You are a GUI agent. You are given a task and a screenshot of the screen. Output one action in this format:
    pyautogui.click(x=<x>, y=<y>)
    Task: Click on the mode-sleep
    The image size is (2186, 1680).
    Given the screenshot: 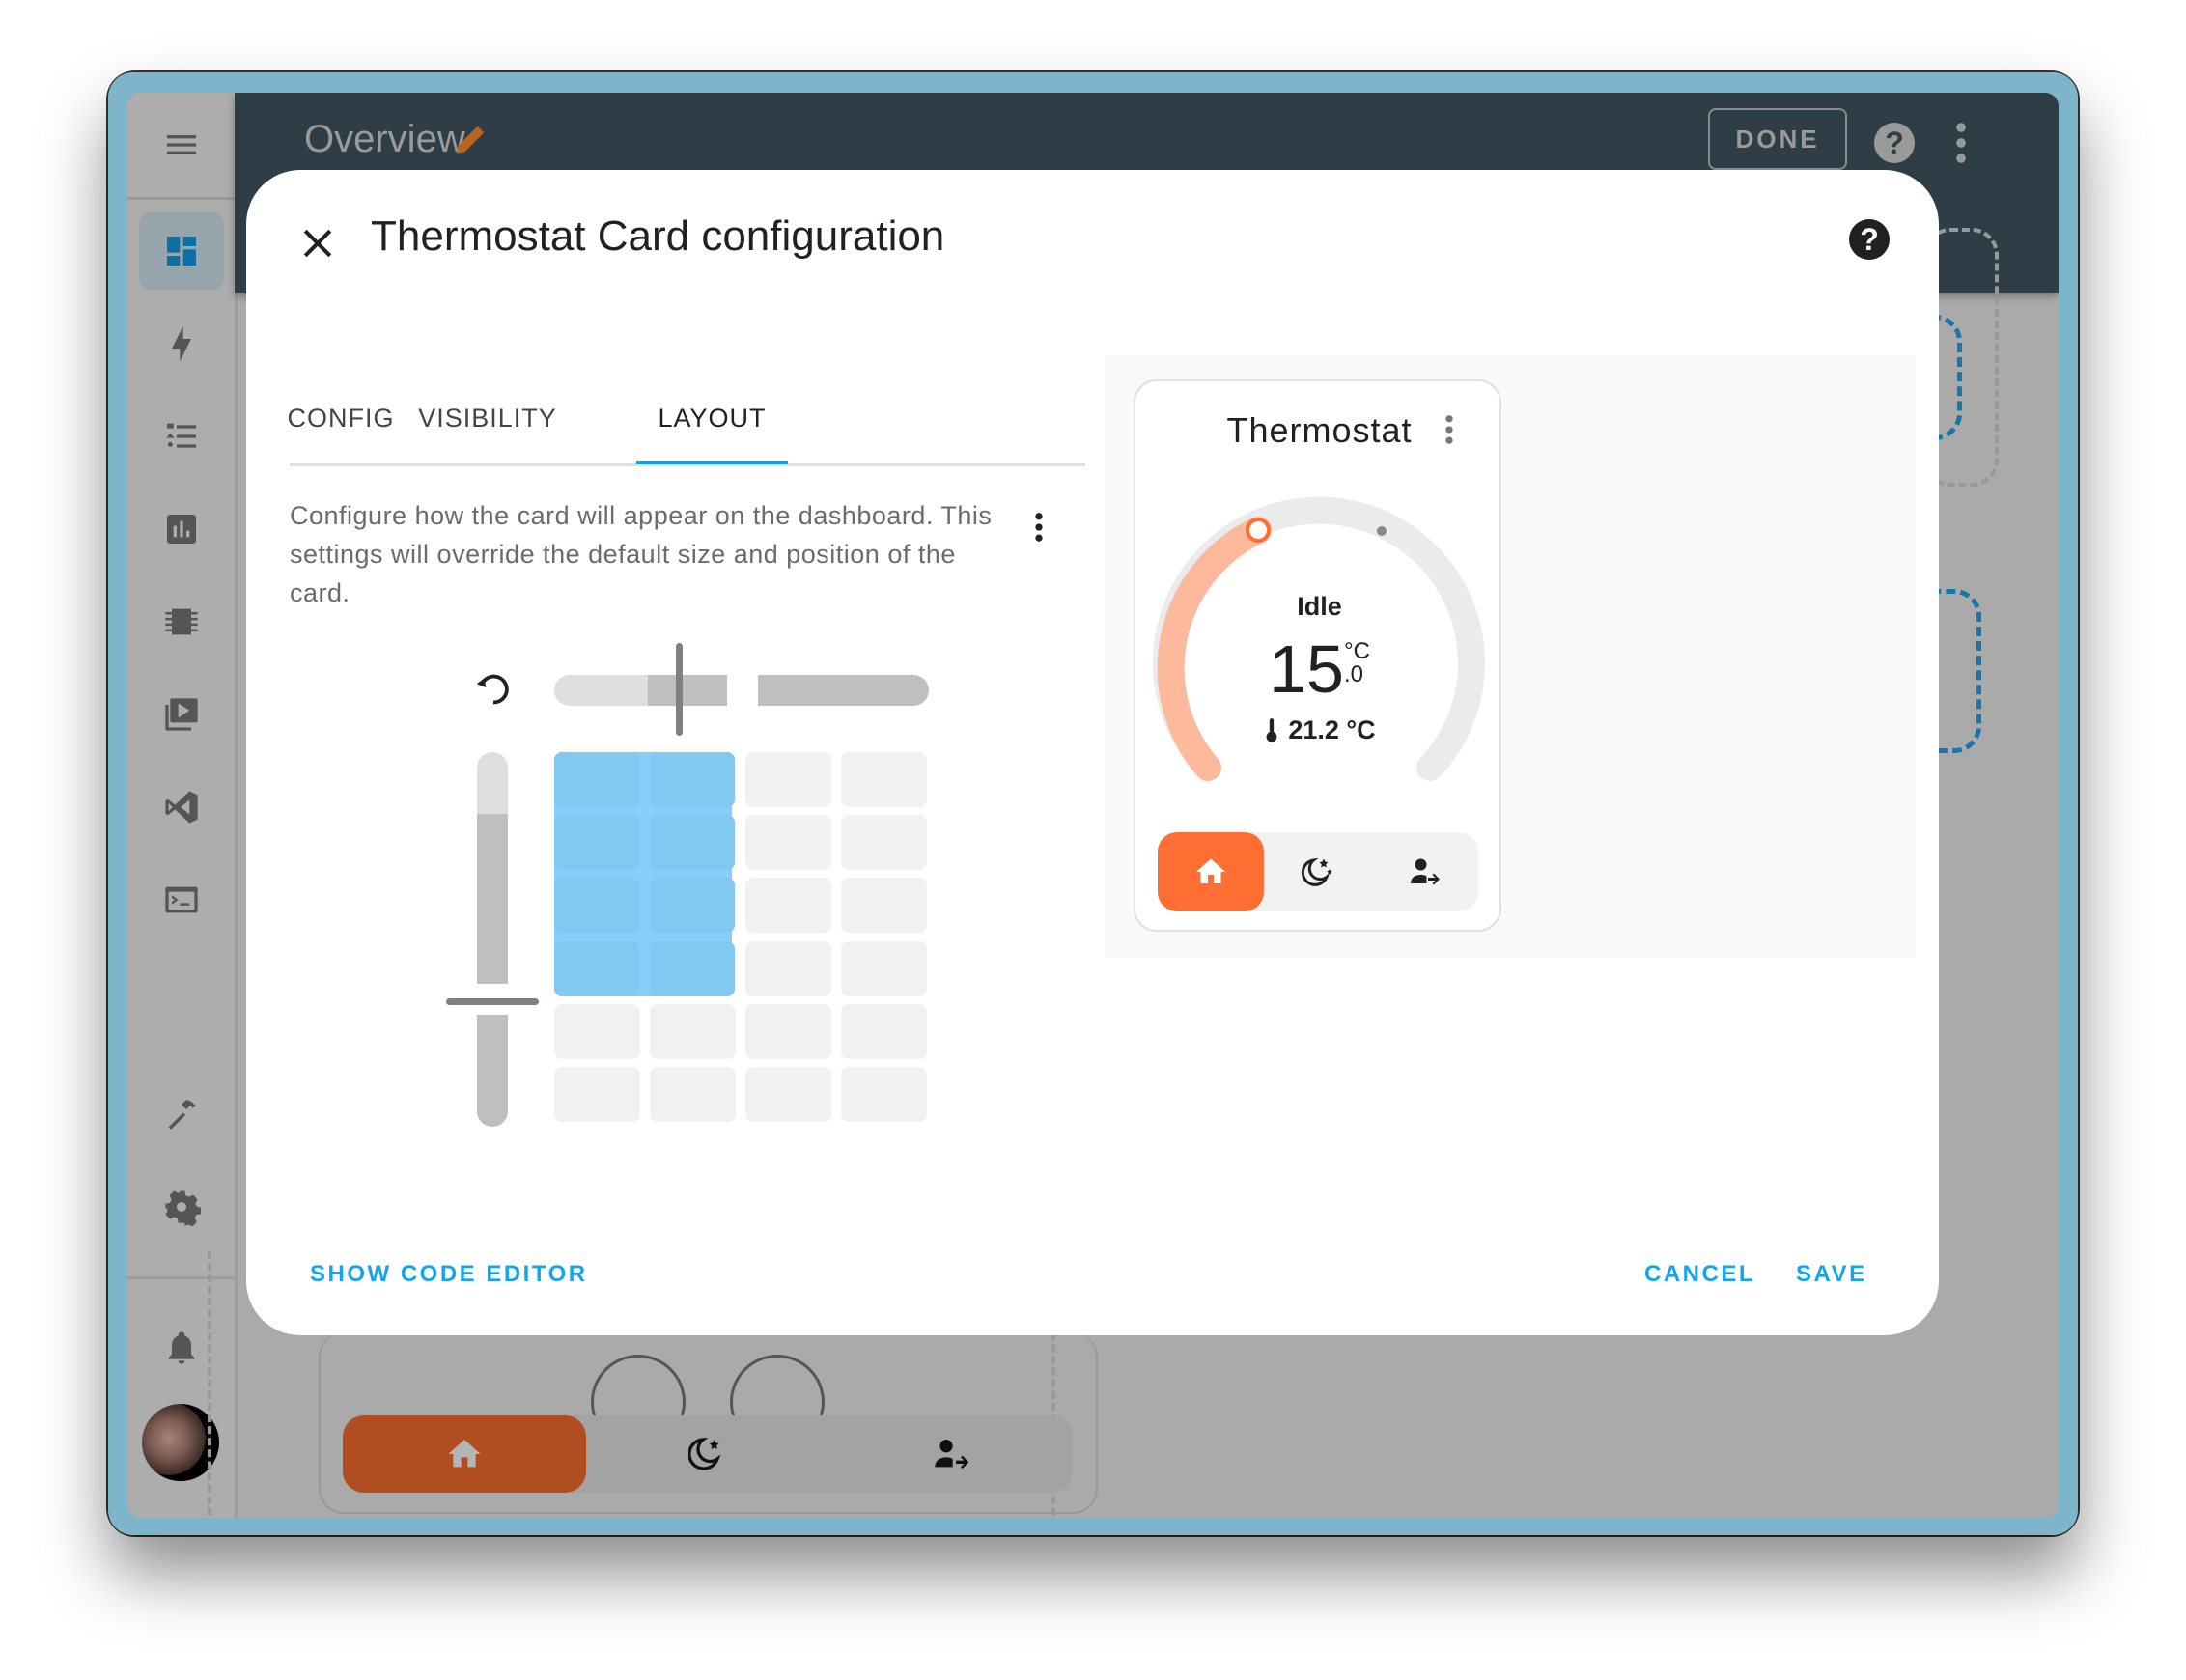 What is the action you would take?
    pyautogui.click(x=1318, y=872)
    